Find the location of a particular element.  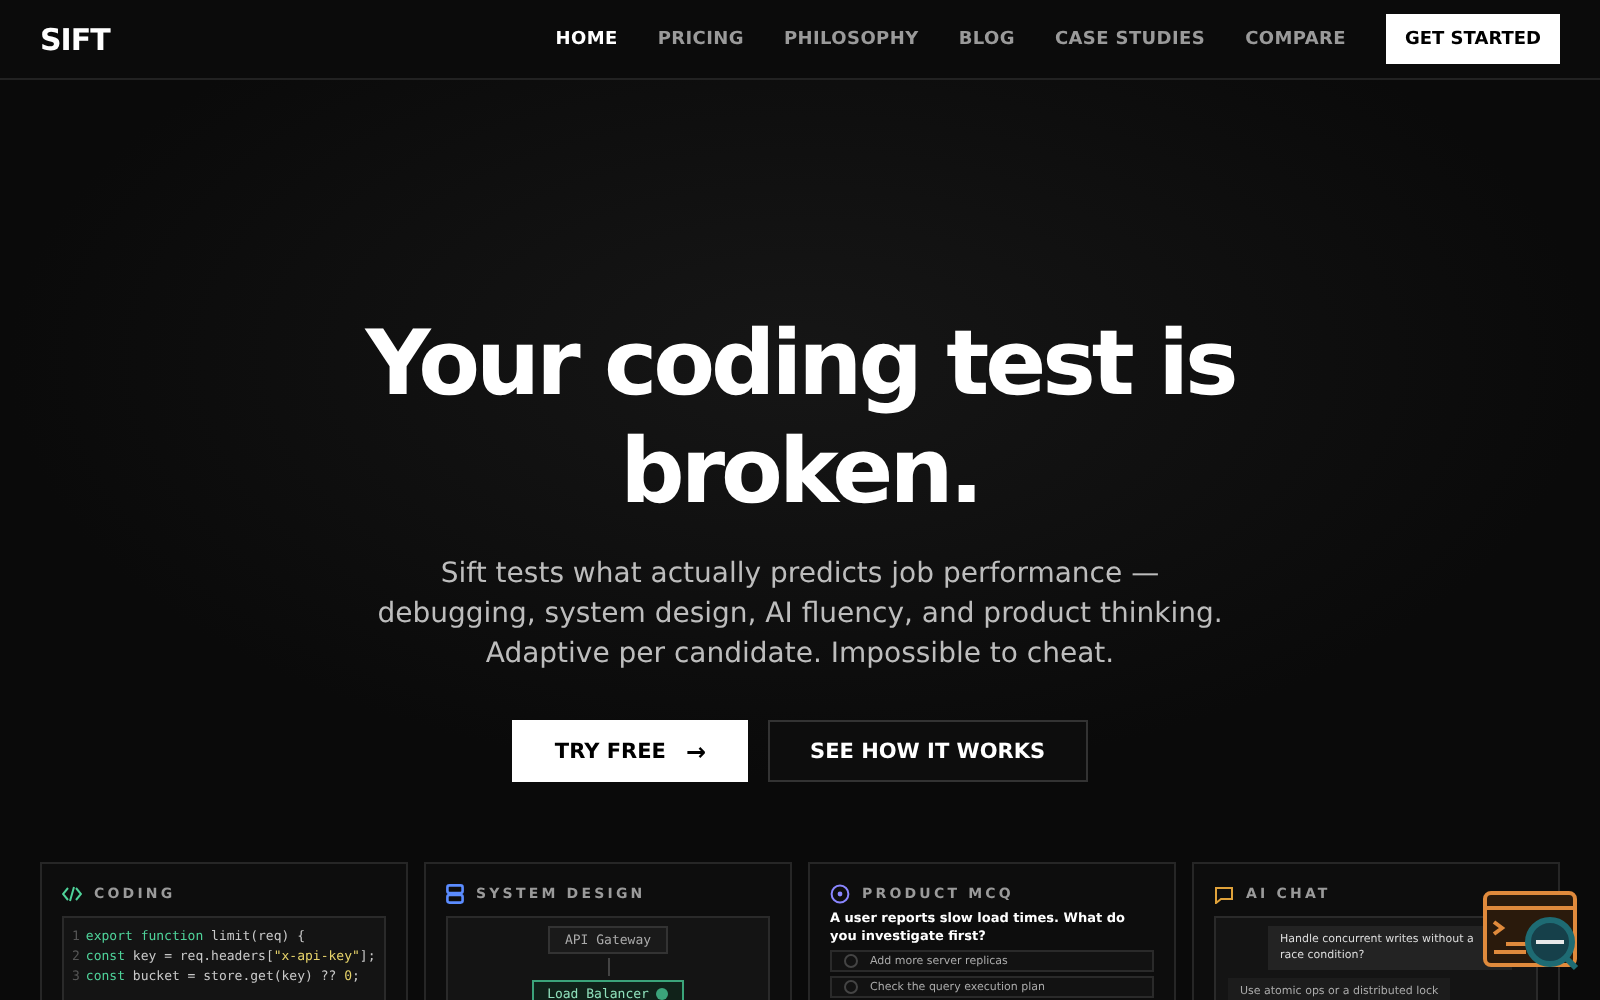

nav-link: HOME is located at coordinates (586, 39).